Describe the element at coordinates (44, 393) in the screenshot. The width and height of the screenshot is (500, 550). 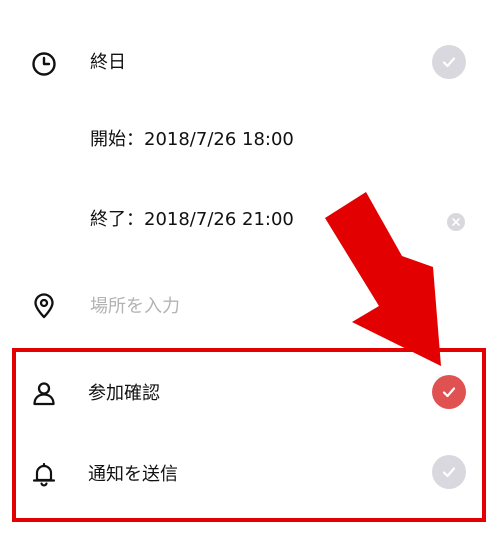
I see `person-icon` at that location.